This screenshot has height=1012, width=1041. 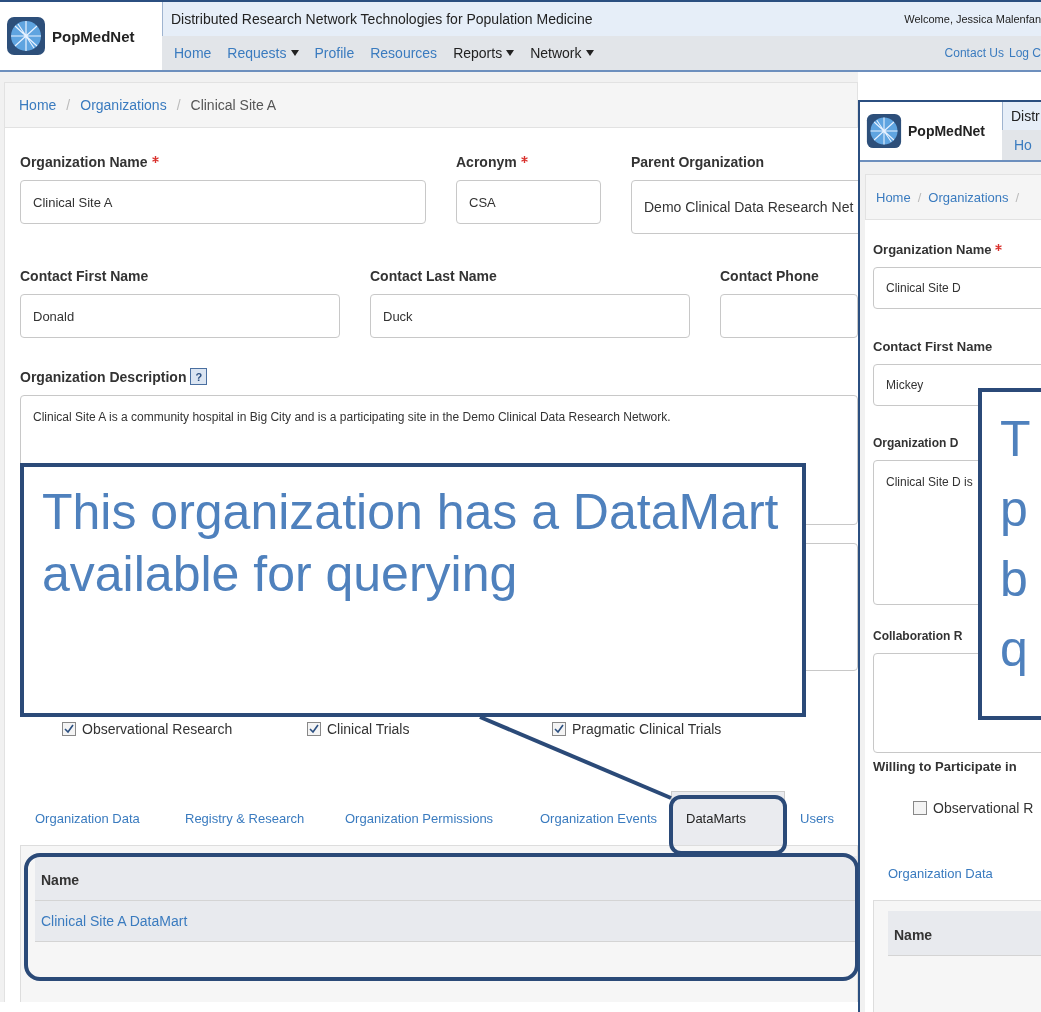 What do you see at coordinates (427, 818) in the screenshot?
I see `tab: Organization Permissions` at bounding box center [427, 818].